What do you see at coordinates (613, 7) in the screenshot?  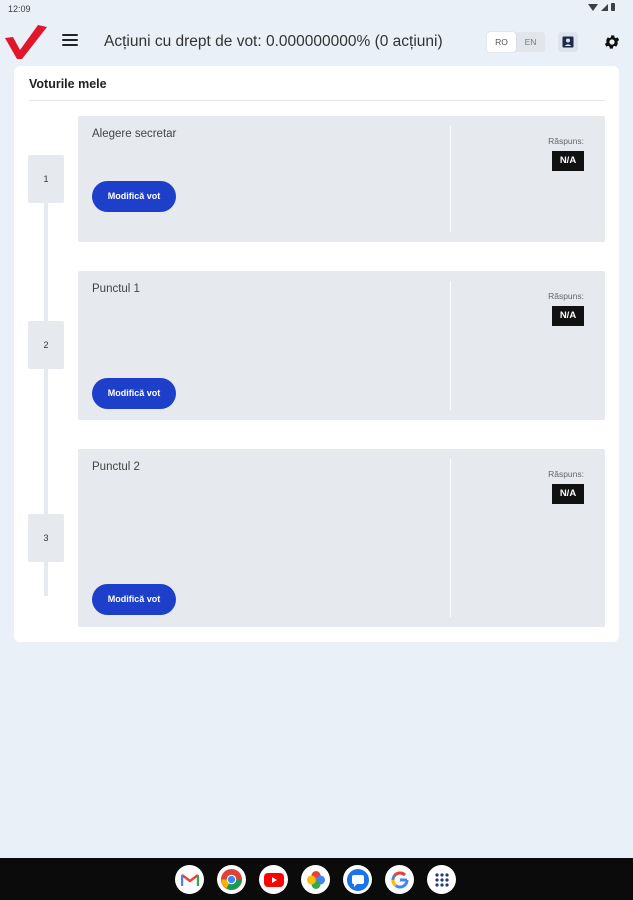 I see `battery-icon` at bounding box center [613, 7].